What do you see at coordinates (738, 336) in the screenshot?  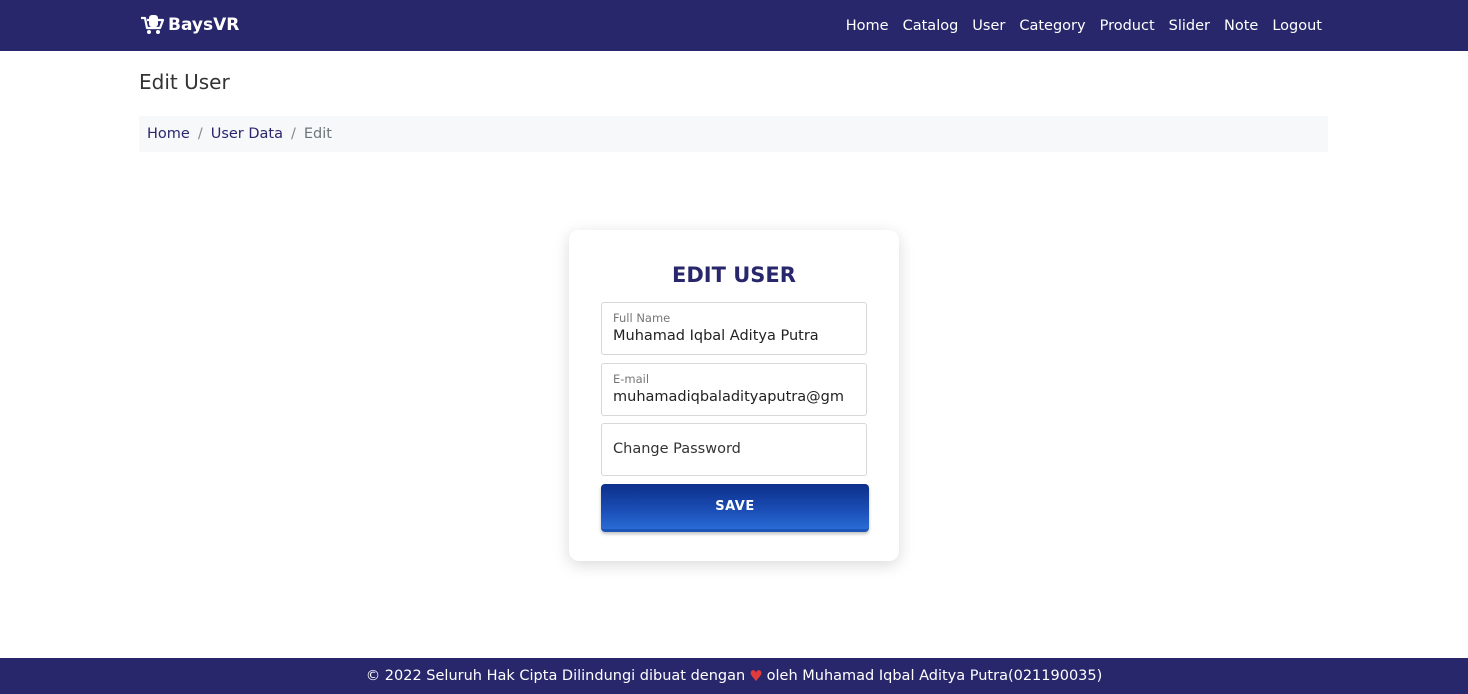 I see `full-name-input: Muhamad Iqbal Aditya Putra` at bounding box center [738, 336].